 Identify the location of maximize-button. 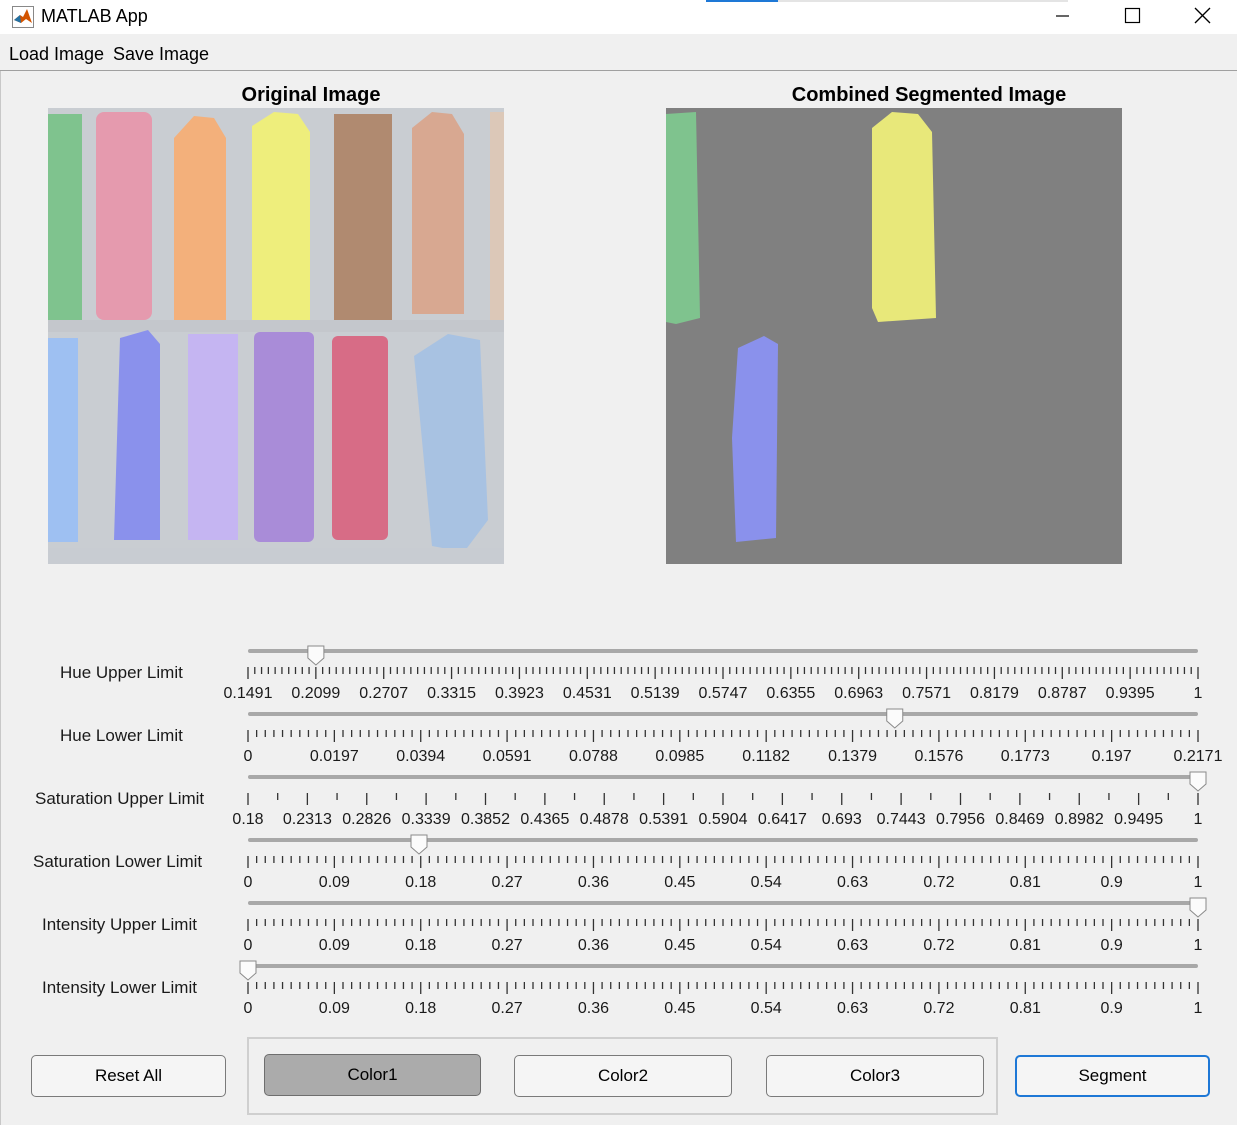
(1132, 17).